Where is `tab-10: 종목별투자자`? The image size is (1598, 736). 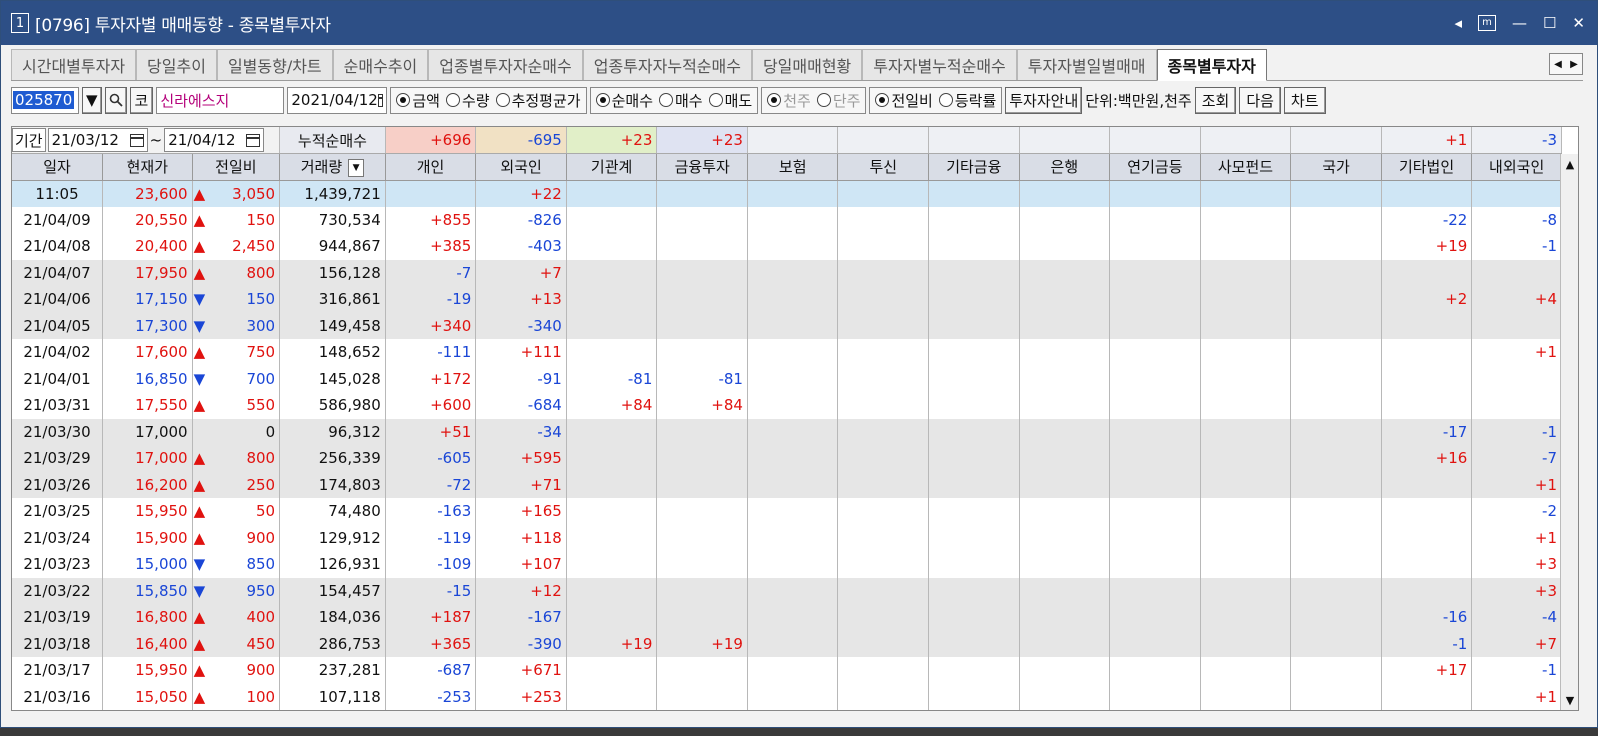
tab-10: 종목별투자자 is located at coordinates (1211, 65).